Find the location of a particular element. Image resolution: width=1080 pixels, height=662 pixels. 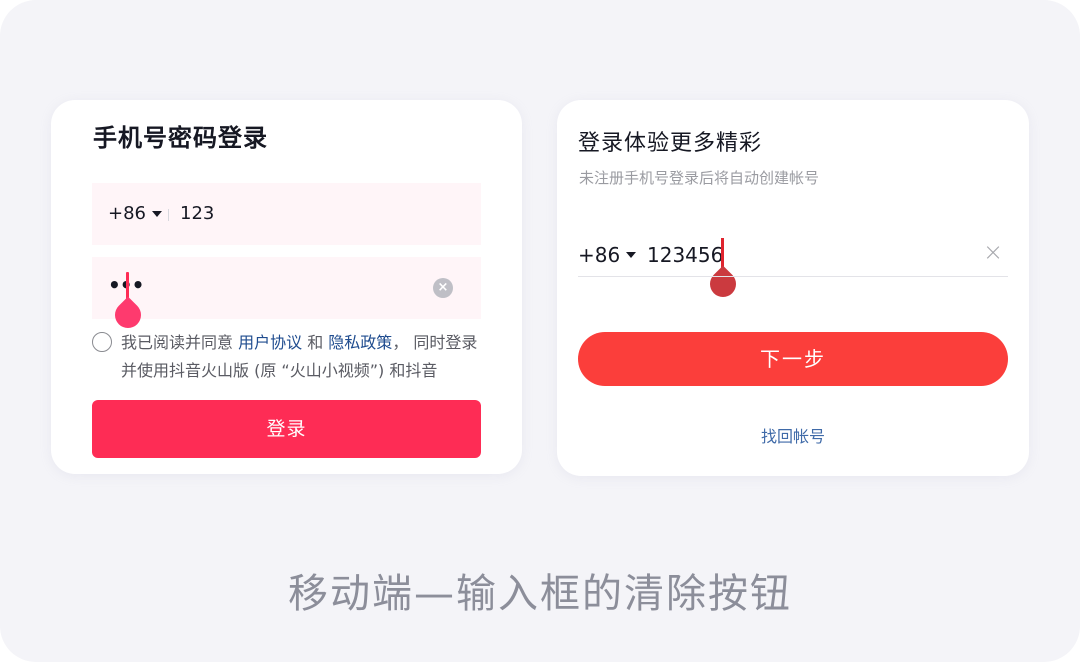

agreement-and: 和 is located at coordinates (315, 342).